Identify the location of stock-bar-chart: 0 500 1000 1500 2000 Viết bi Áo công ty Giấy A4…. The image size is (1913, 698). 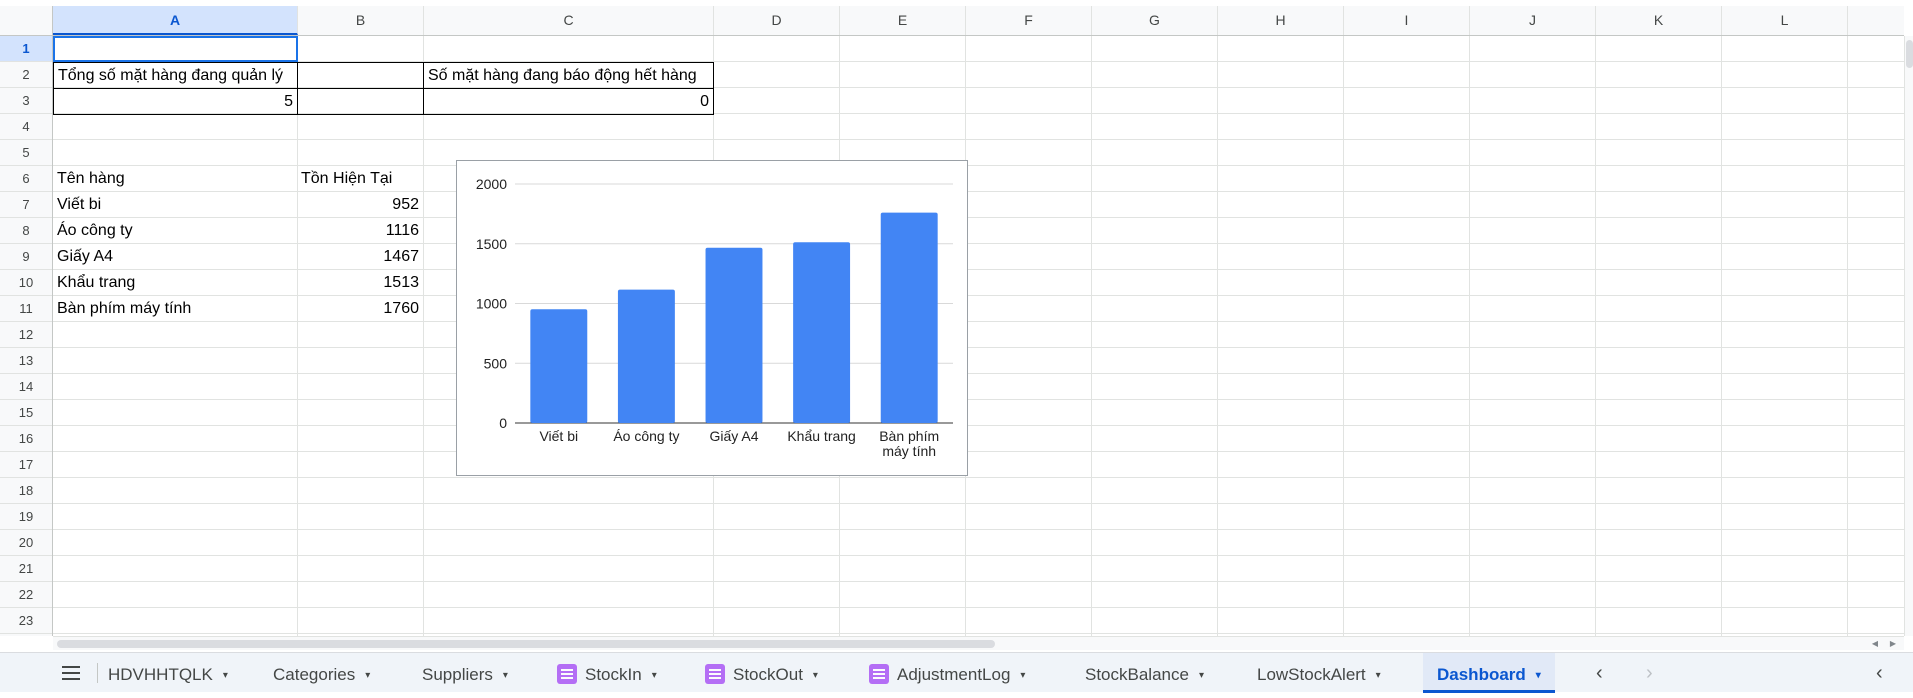
(712, 318).